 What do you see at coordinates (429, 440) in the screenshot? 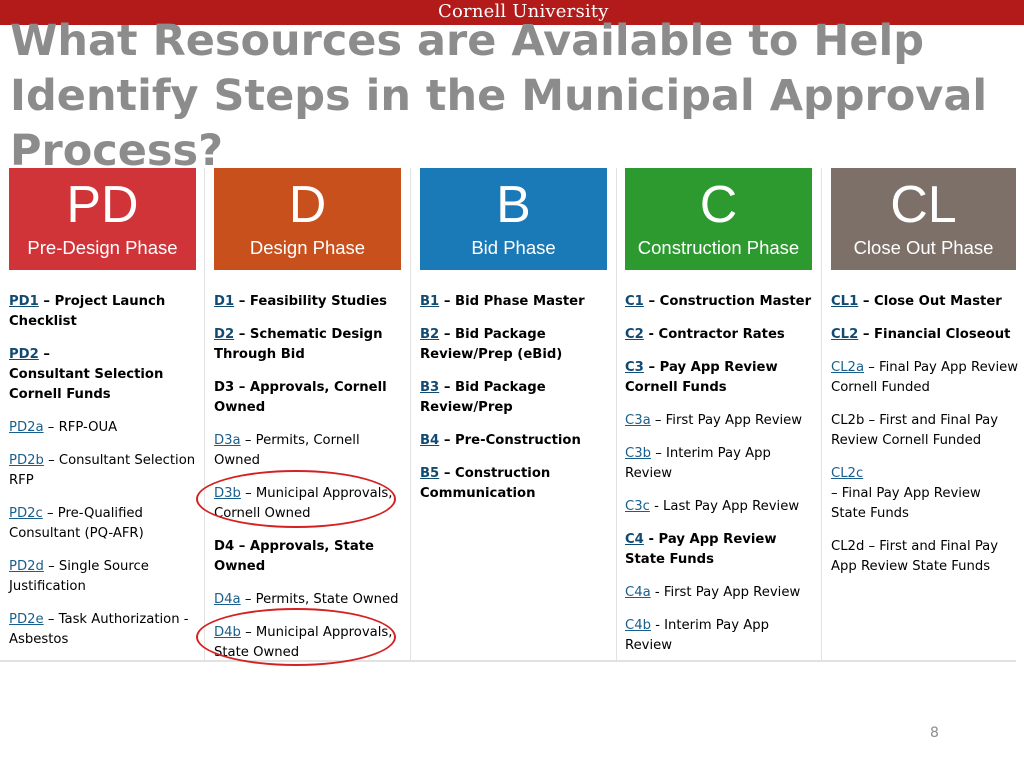
I see `resource-link: B4` at bounding box center [429, 440].